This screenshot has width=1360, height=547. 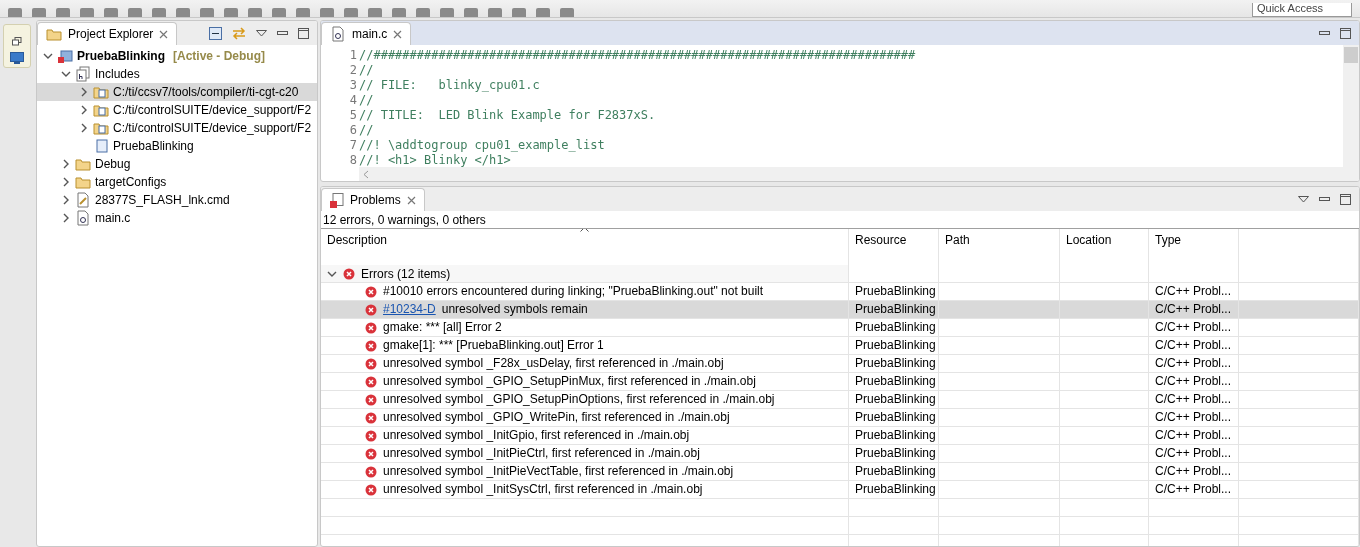 What do you see at coordinates (859, 174) in the screenshot?
I see `horizontal-scrollbar` at bounding box center [859, 174].